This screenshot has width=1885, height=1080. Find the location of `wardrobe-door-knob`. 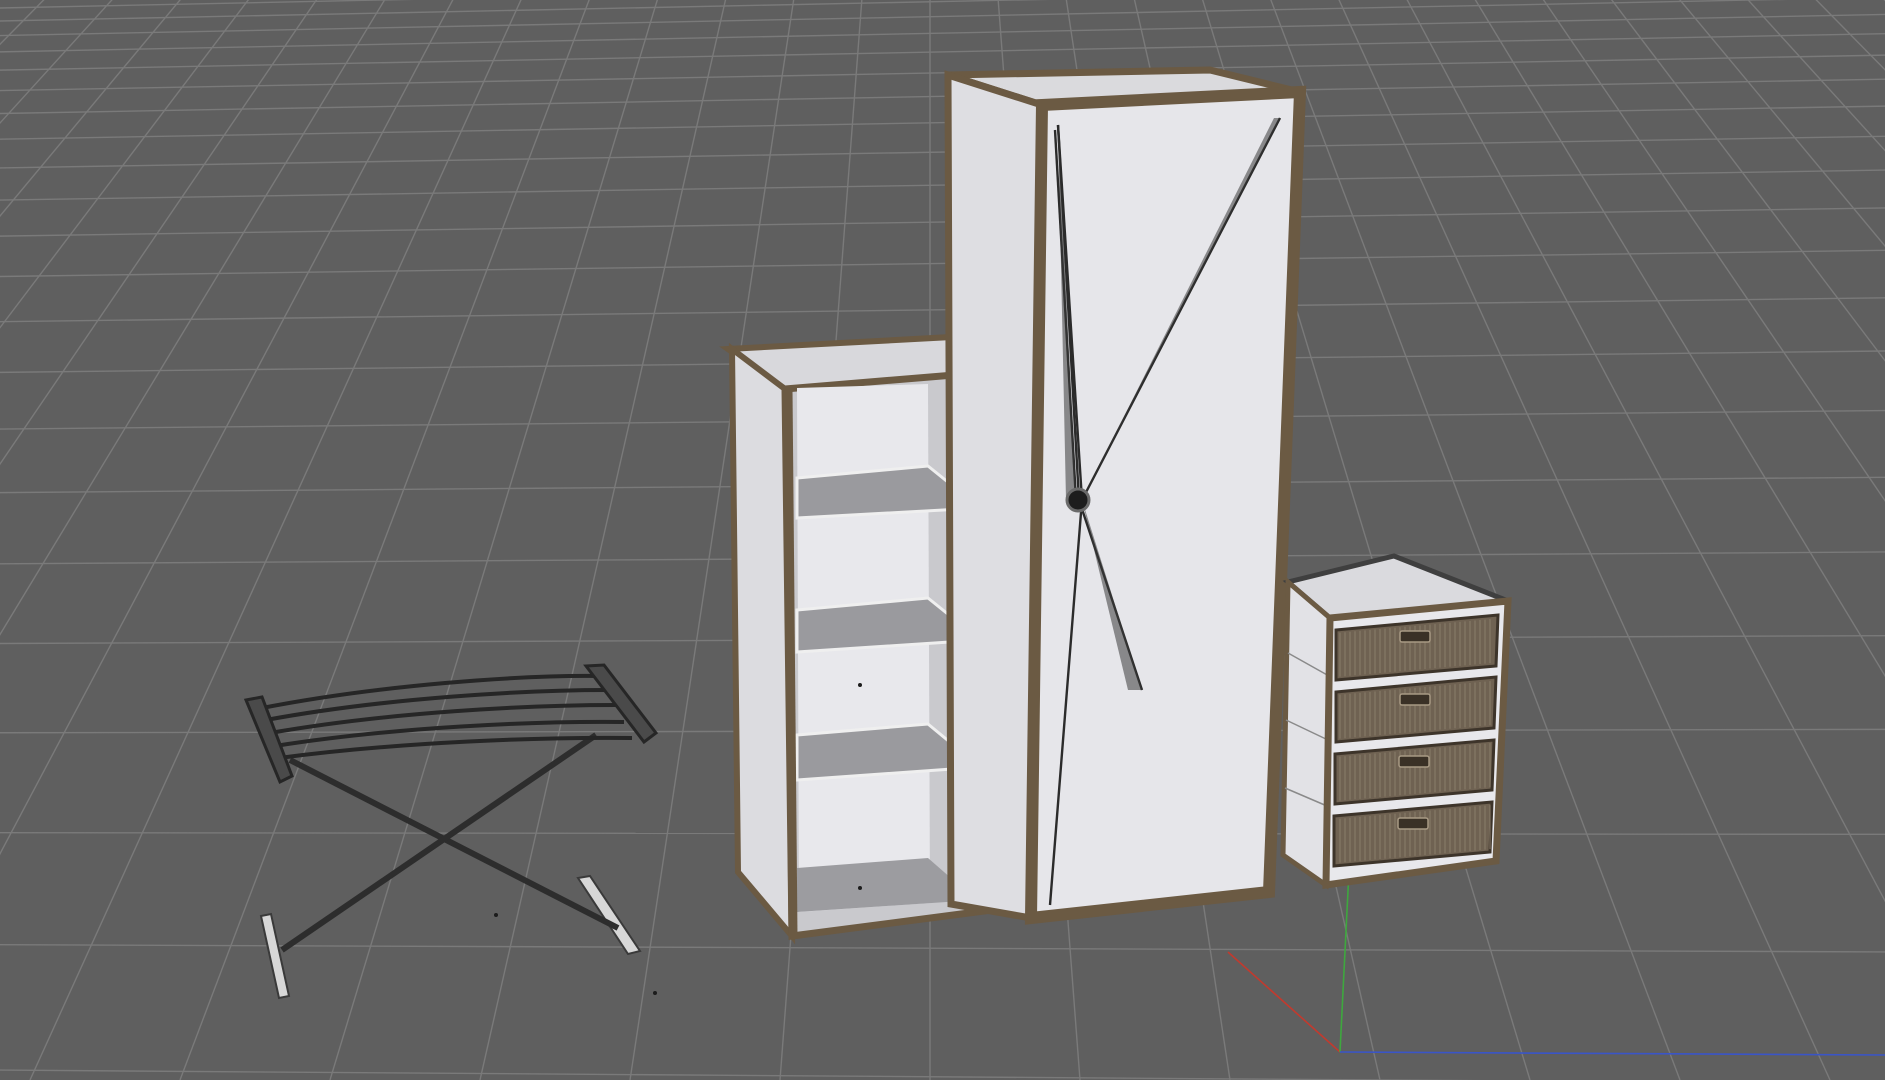

wardrobe-door-knob is located at coordinates (1078, 500).